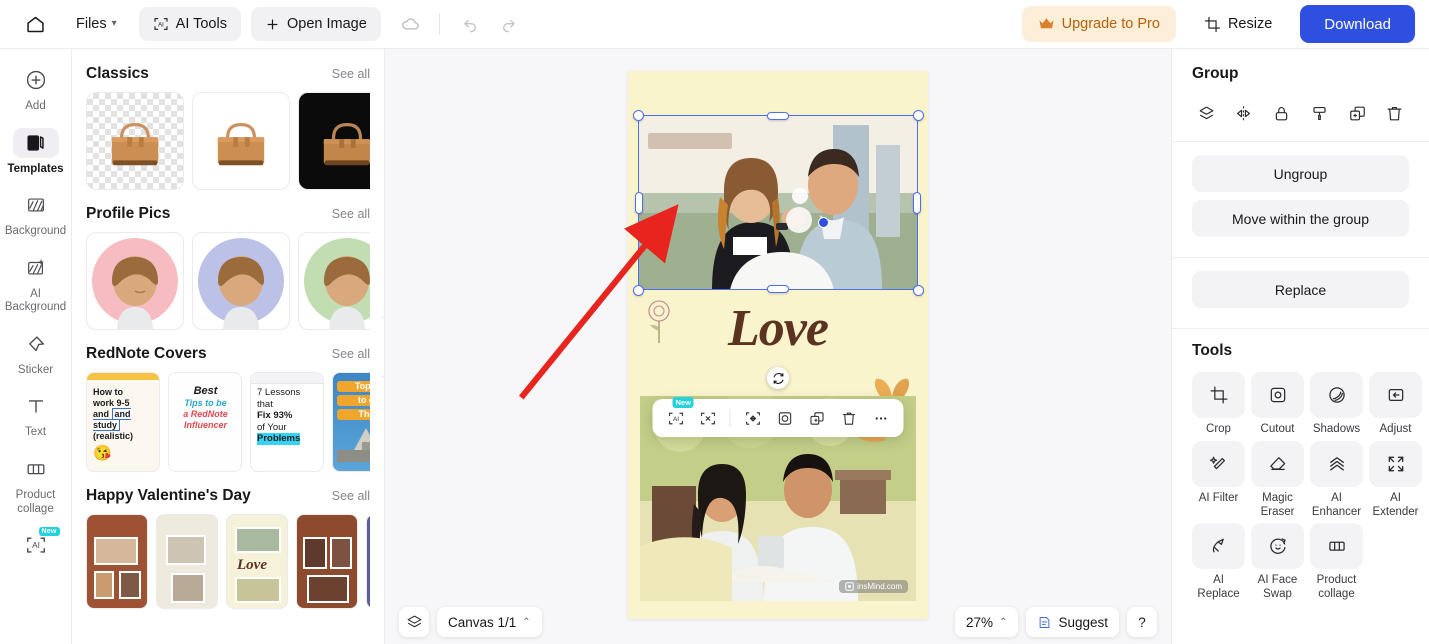 Image resolution: width=1429 pixels, height=644 pixels. I want to click on delete-button, so click(849, 418).